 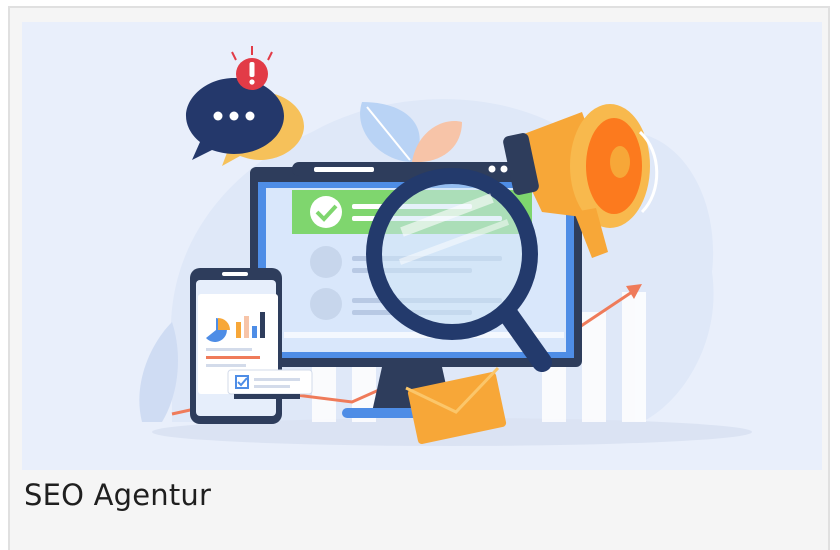 What do you see at coordinates (238, 330) in the screenshot?
I see `bar-chart-icon` at bounding box center [238, 330].